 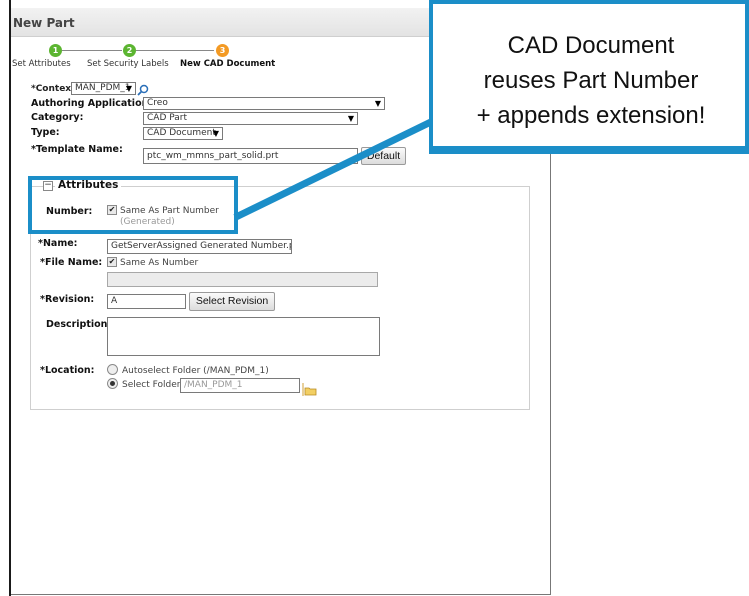 What do you see at coordinates (44, 23) in the screenshot?
I see `window-title: New Part` at bounding box center [44, 23].